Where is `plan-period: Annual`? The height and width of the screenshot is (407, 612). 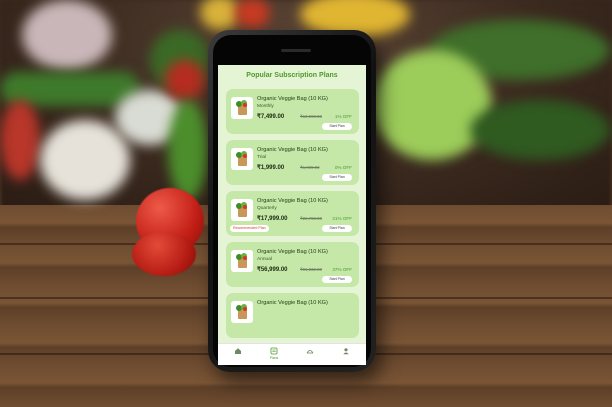
plan-period: Annual is located at coordinates (264, 259).